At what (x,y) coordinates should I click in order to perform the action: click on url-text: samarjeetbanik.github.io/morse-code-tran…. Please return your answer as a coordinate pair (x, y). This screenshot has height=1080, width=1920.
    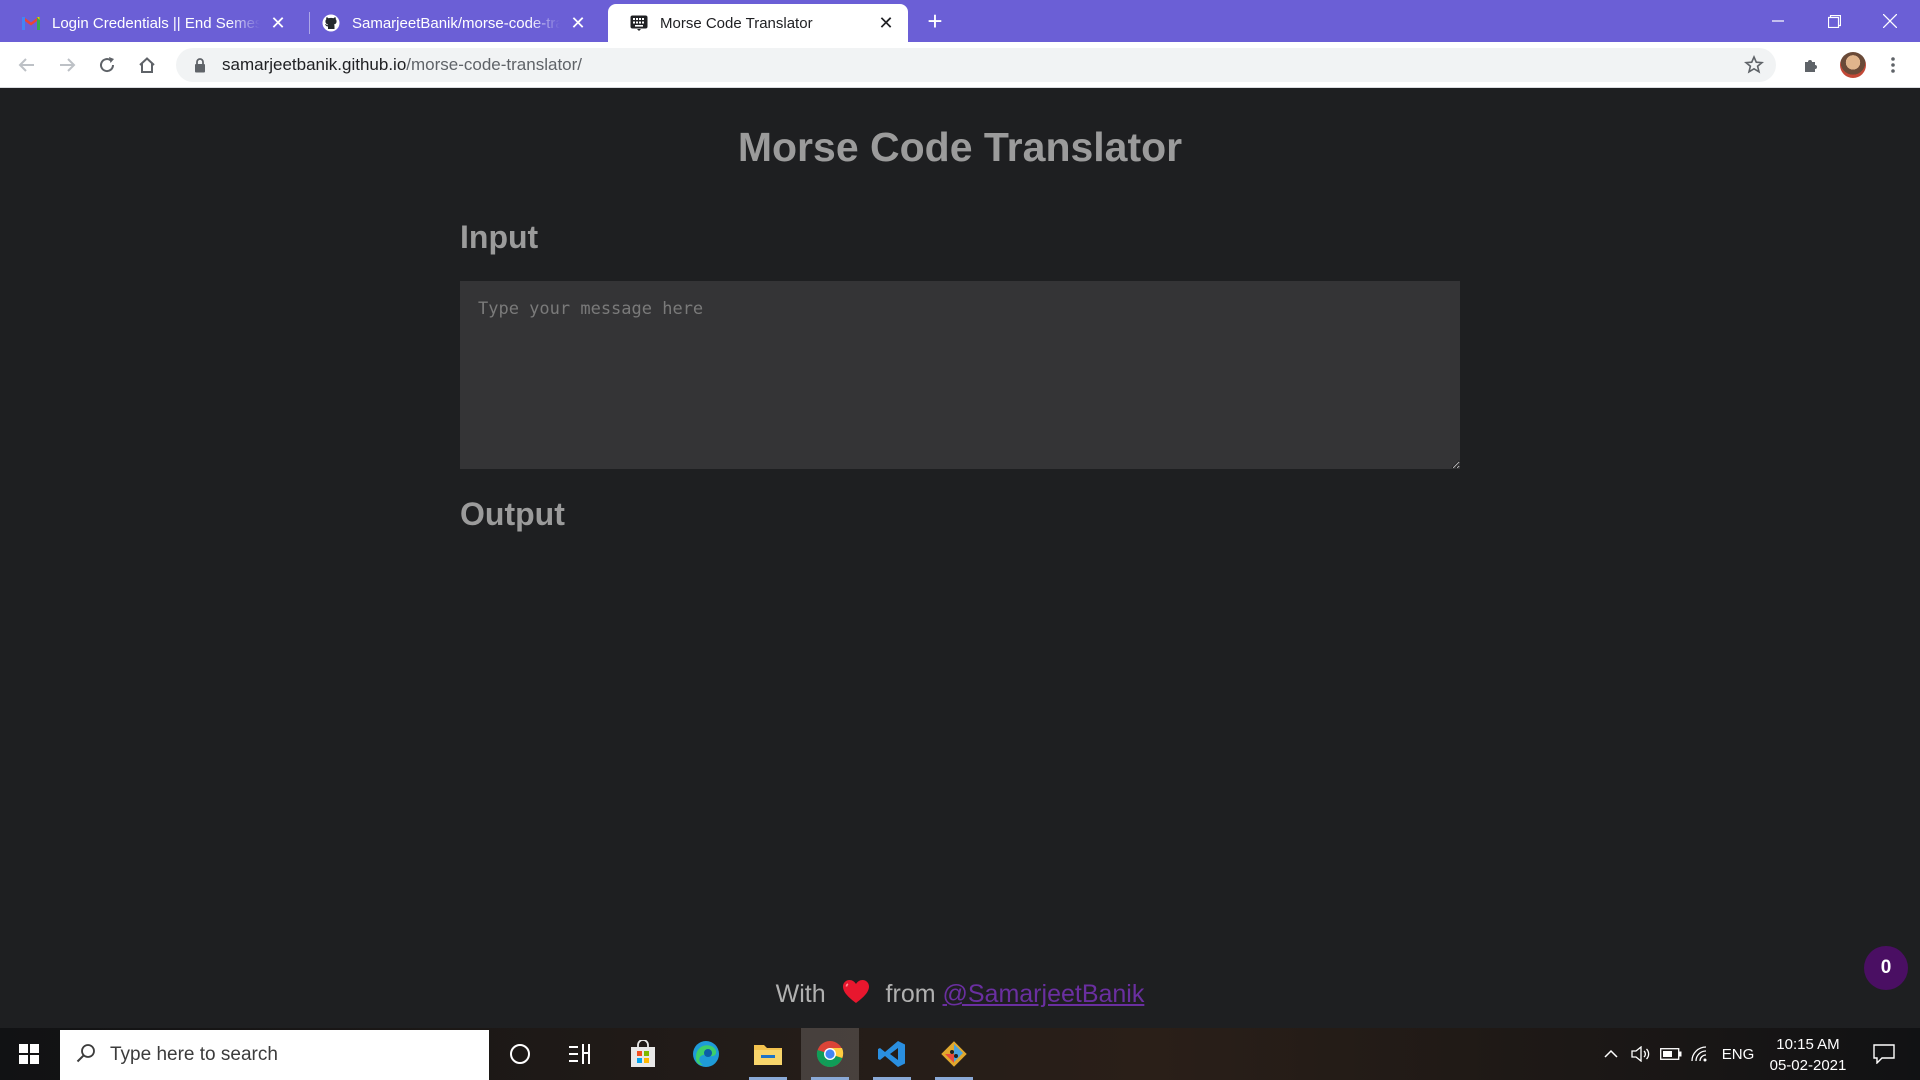
    Looking at the image, I should click on (402, 65).